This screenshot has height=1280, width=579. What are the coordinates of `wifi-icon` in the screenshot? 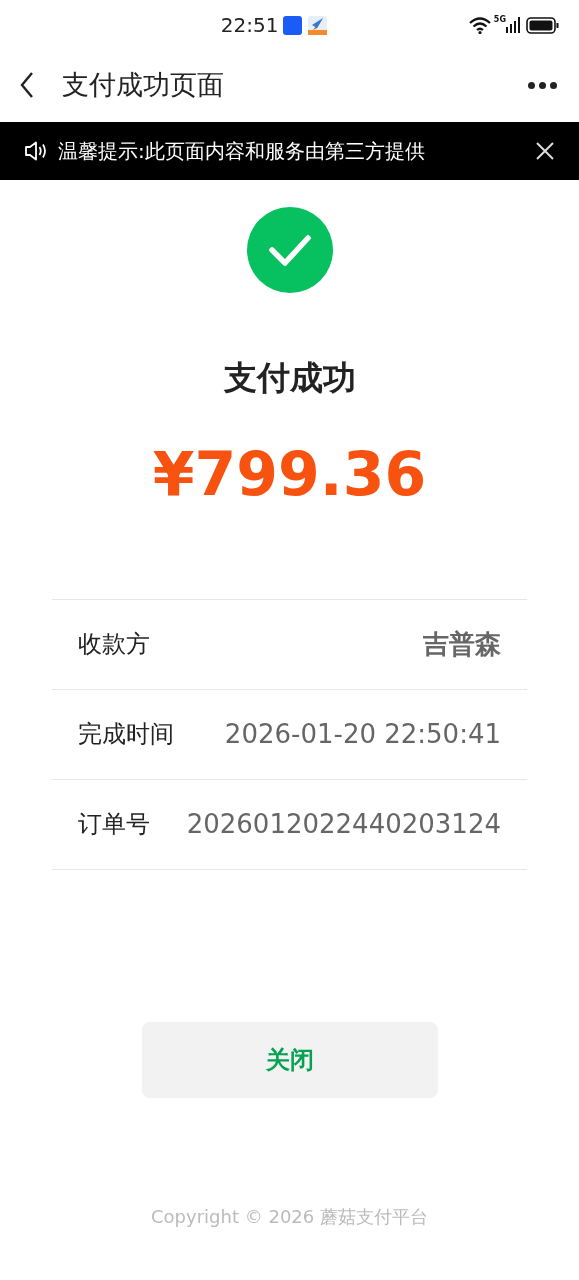 It's located at (479, 25).